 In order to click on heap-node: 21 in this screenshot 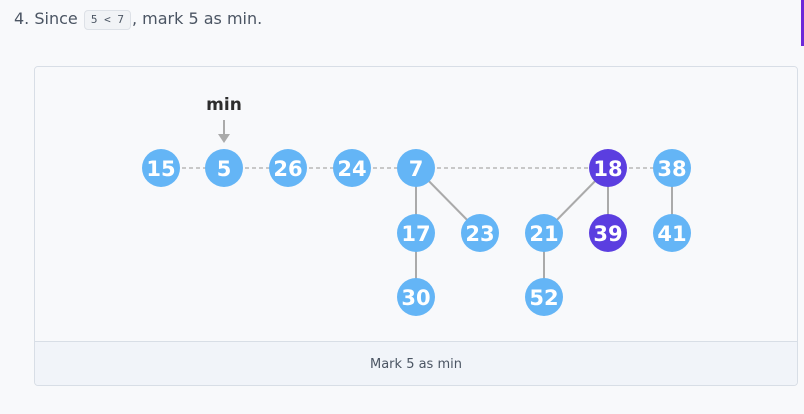, I will do `click(544, 233)`.